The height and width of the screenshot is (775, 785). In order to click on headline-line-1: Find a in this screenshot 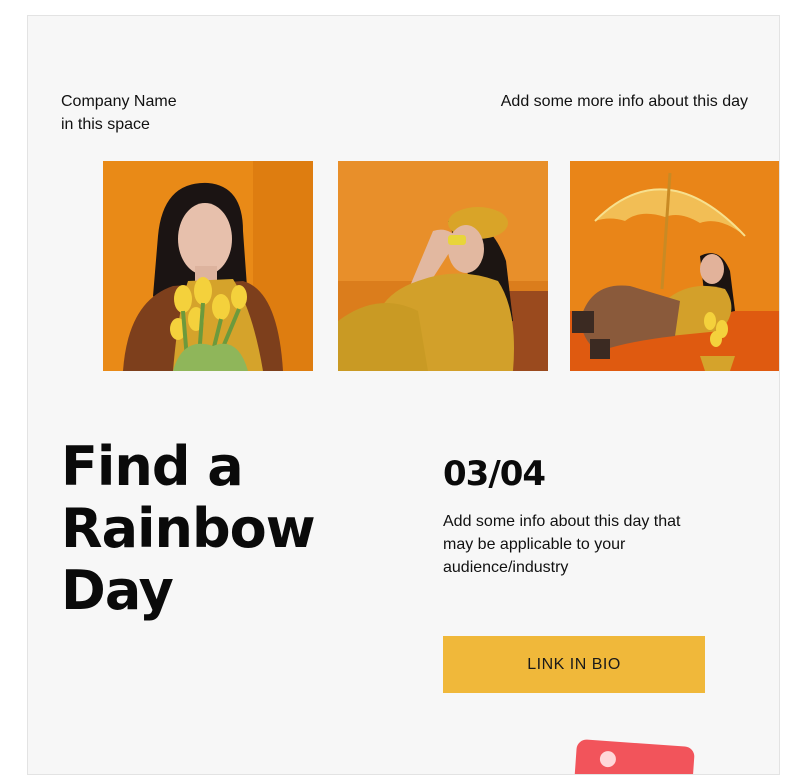, I will do `click(152, 466)`.